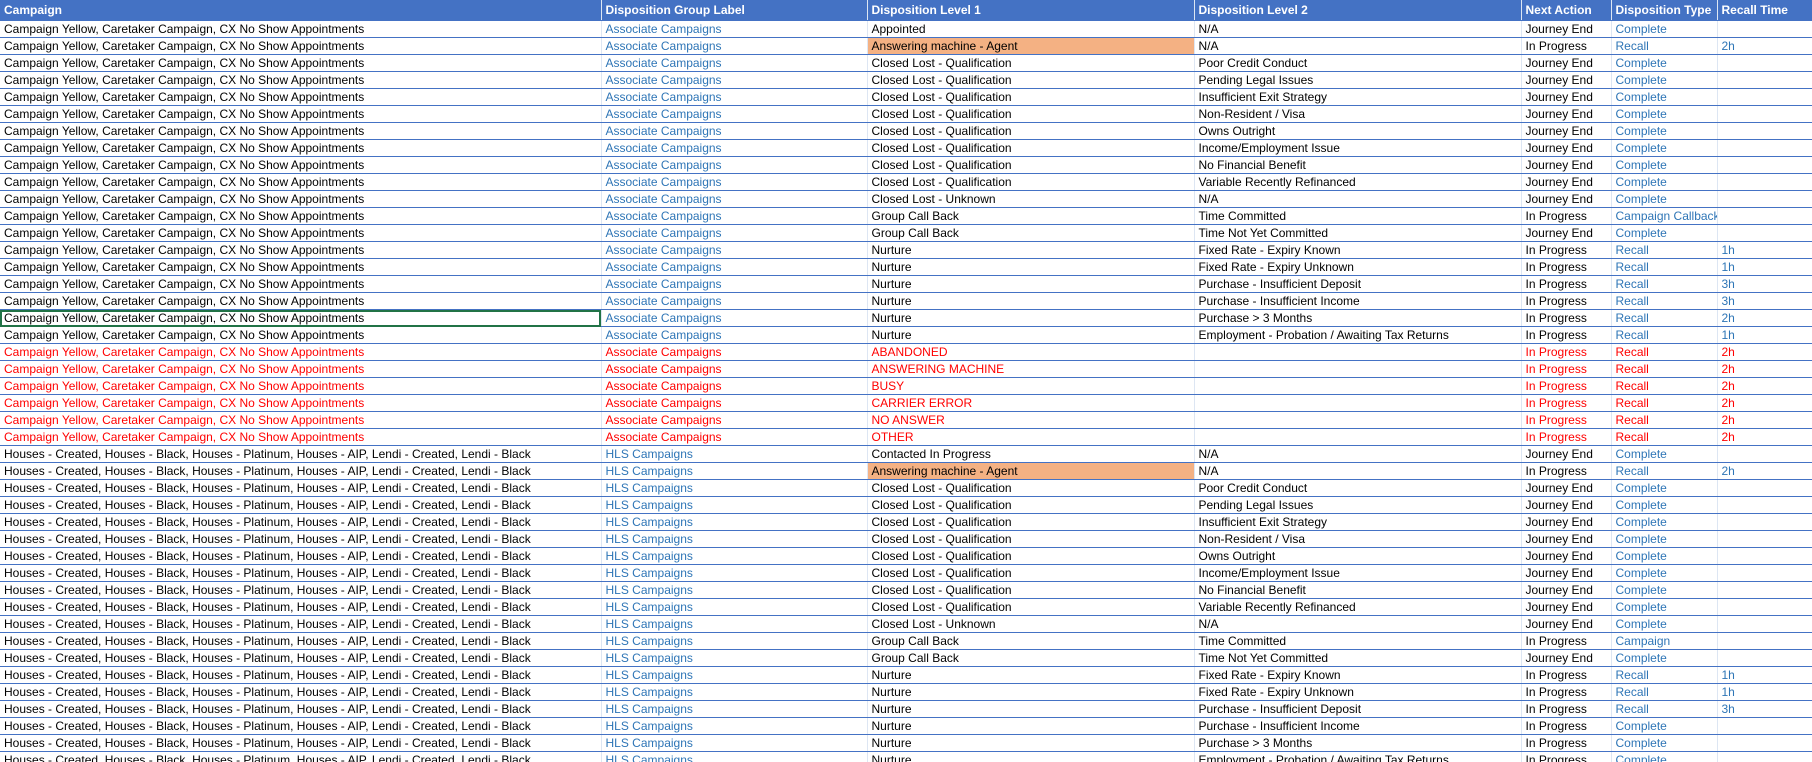 Image resolution: width=1812 pixels, height=762 pixels. What do you see at coordinates (1357, 114) in the screenshot?
I see `level-2-cell: Non-Resident / Visa` at bounding box center [1357, 114].